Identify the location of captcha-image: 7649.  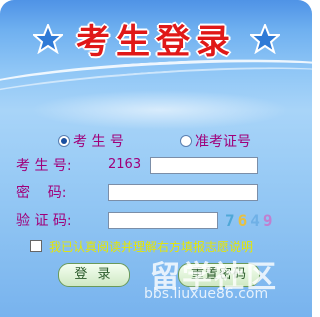
(250, 220).